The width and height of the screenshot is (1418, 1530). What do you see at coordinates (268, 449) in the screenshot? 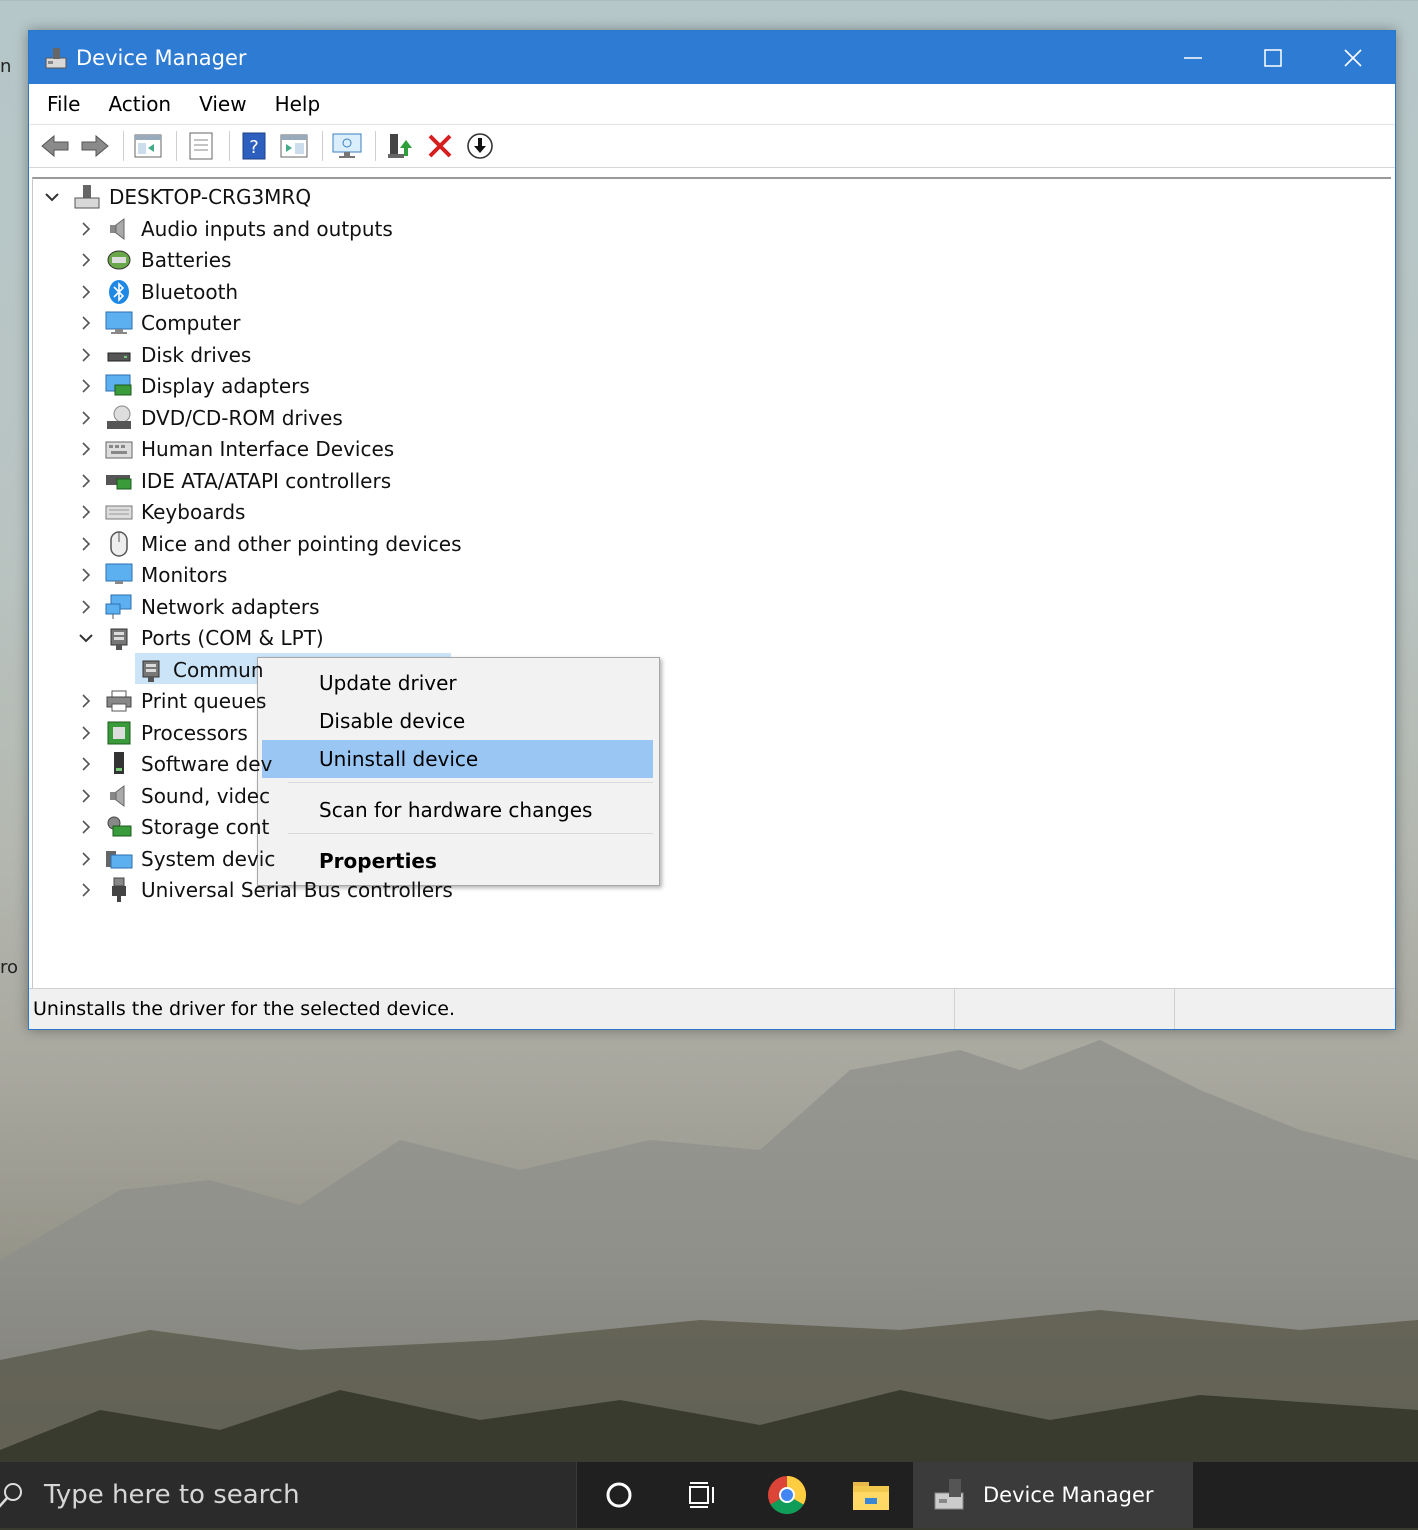
I see `tree-item-label: Human Interface Devices` at bounding box center [268, 449].